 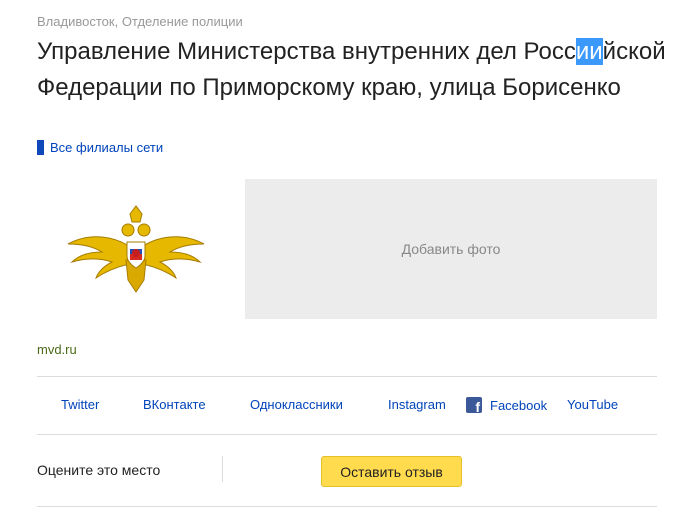 I want to click on social-link-instagram: Instagram, so click(x=417, y=404).